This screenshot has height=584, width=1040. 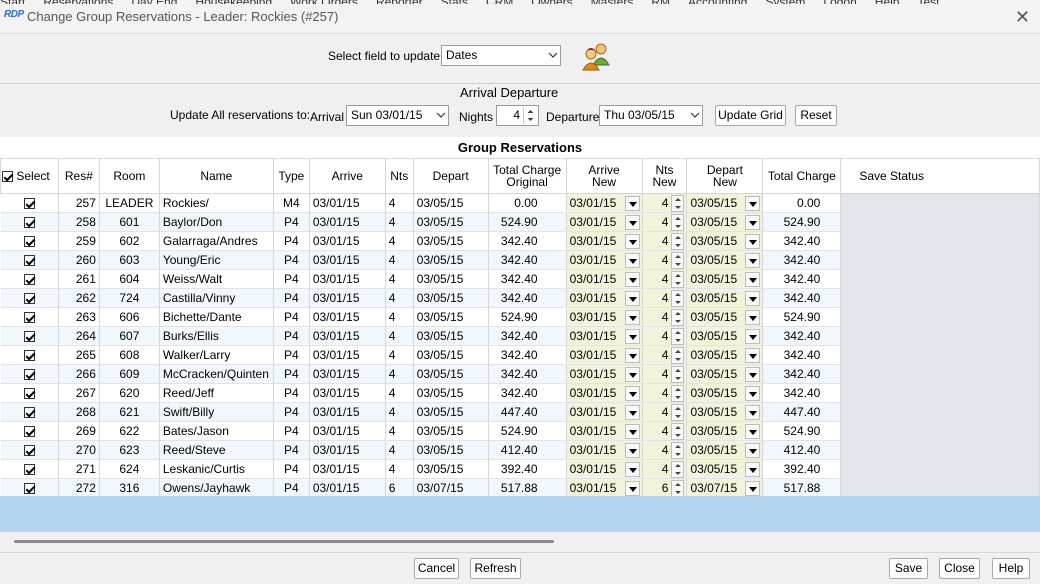 I want to click on room-header: Room, so click(x=129, y=176).